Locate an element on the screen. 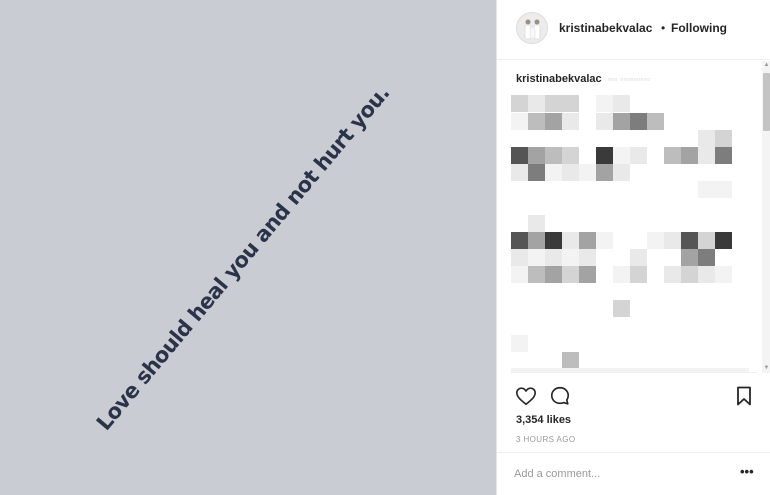  actions-divider is located at coordinates (634, 372).